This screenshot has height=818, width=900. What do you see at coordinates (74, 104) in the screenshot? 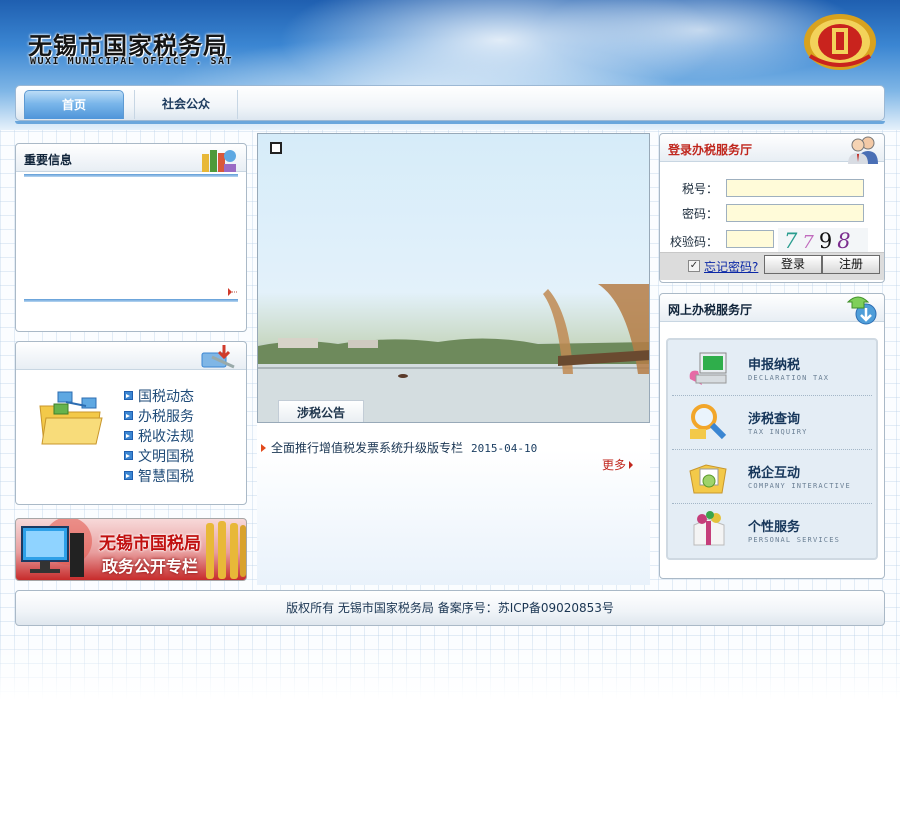
I see `tab-home: 首页` at bounding box center [74, 104].